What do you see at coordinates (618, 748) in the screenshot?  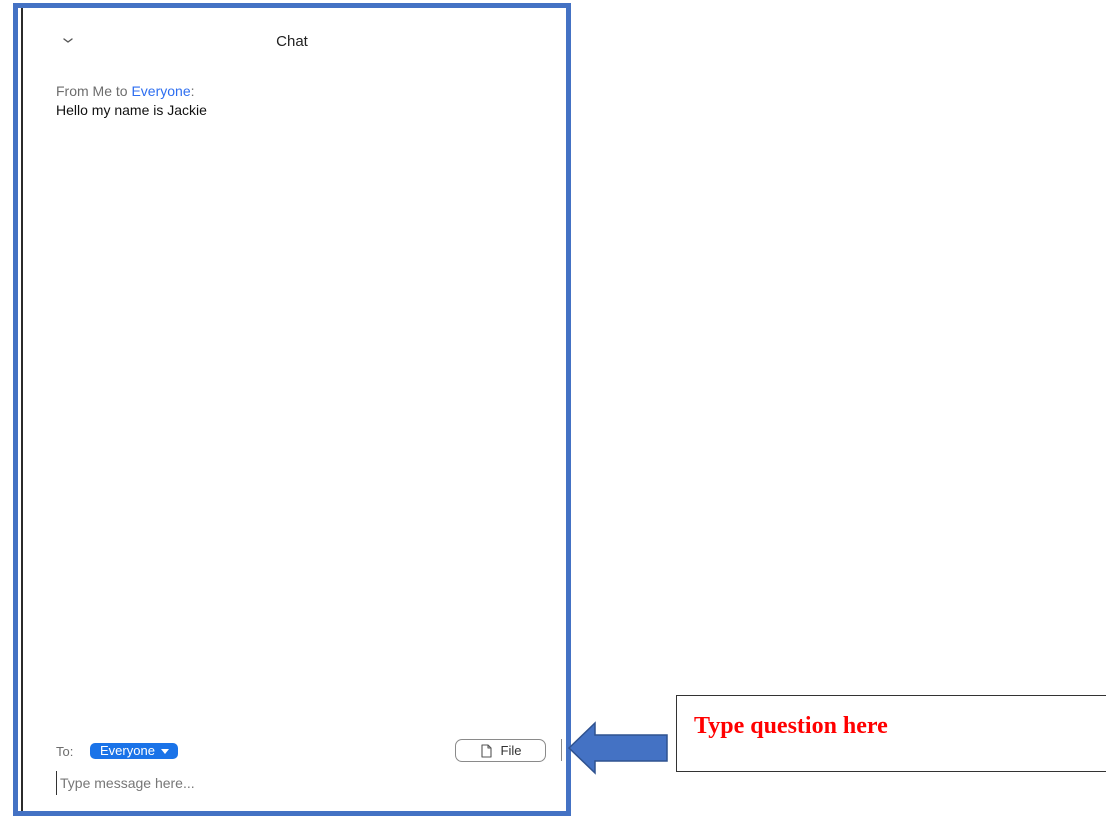 I see `arrow-left-icon` at bounding box center [618, 748].